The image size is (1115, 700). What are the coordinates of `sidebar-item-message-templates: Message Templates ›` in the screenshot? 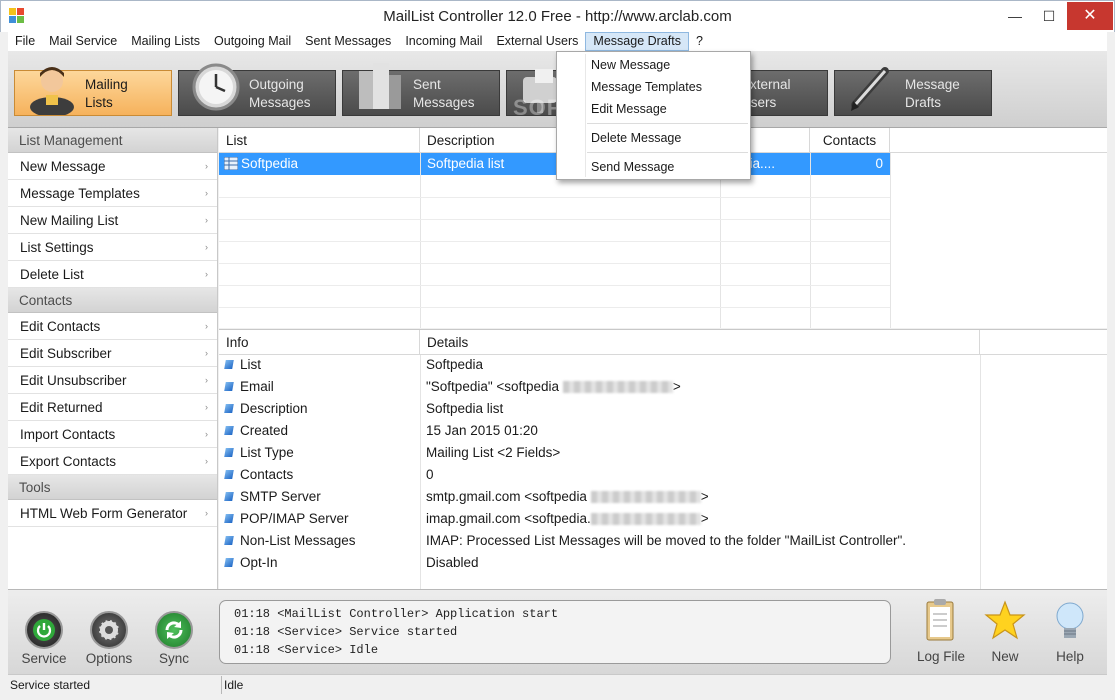 It's located at (112, 193).